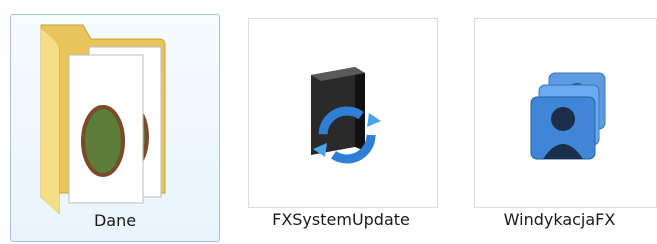 The width and height of the screenshot is (657, 244). What do you see at coordinates (341, 219) in the screenshot?
I see `shortcut-label: FXSystemUpdate` at bounding box center [341, 219].